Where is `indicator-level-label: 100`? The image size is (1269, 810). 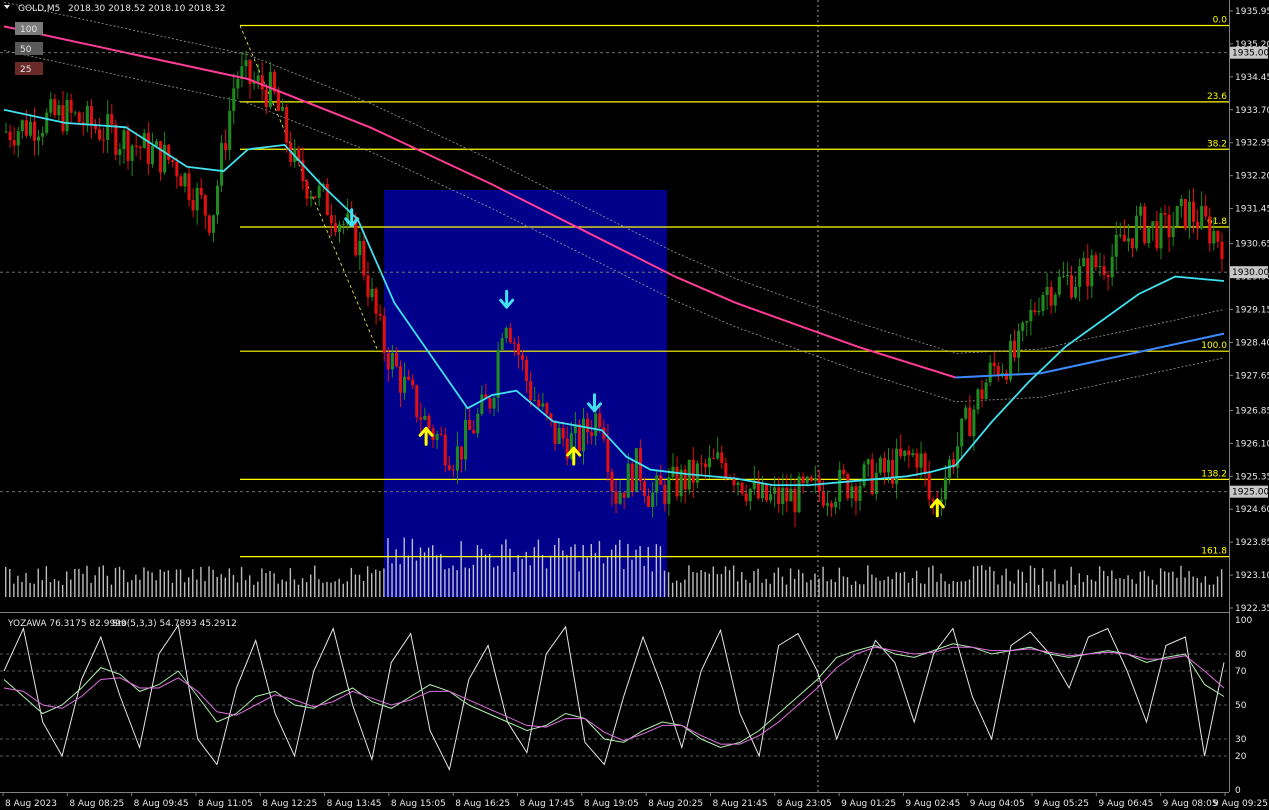
indicator-level-label: 100 is located at coordinates (1243, 621).